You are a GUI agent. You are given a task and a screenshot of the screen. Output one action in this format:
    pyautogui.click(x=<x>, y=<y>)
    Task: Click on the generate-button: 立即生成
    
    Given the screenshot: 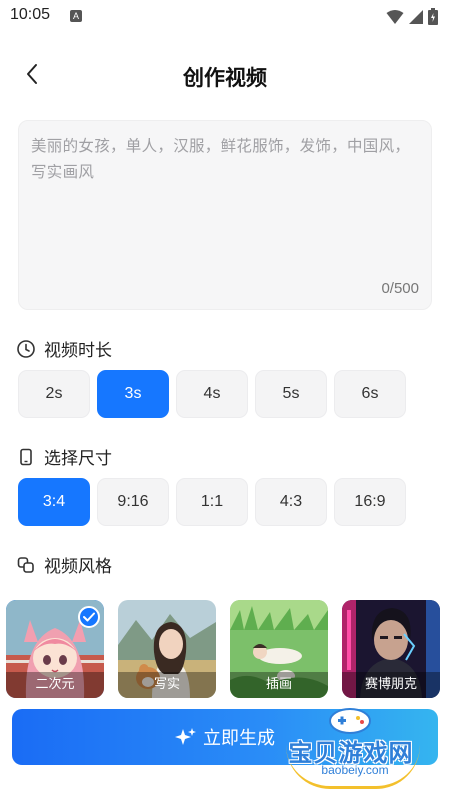 What is the action you would take?
    pyautogui.click(x=225, y=737)
    